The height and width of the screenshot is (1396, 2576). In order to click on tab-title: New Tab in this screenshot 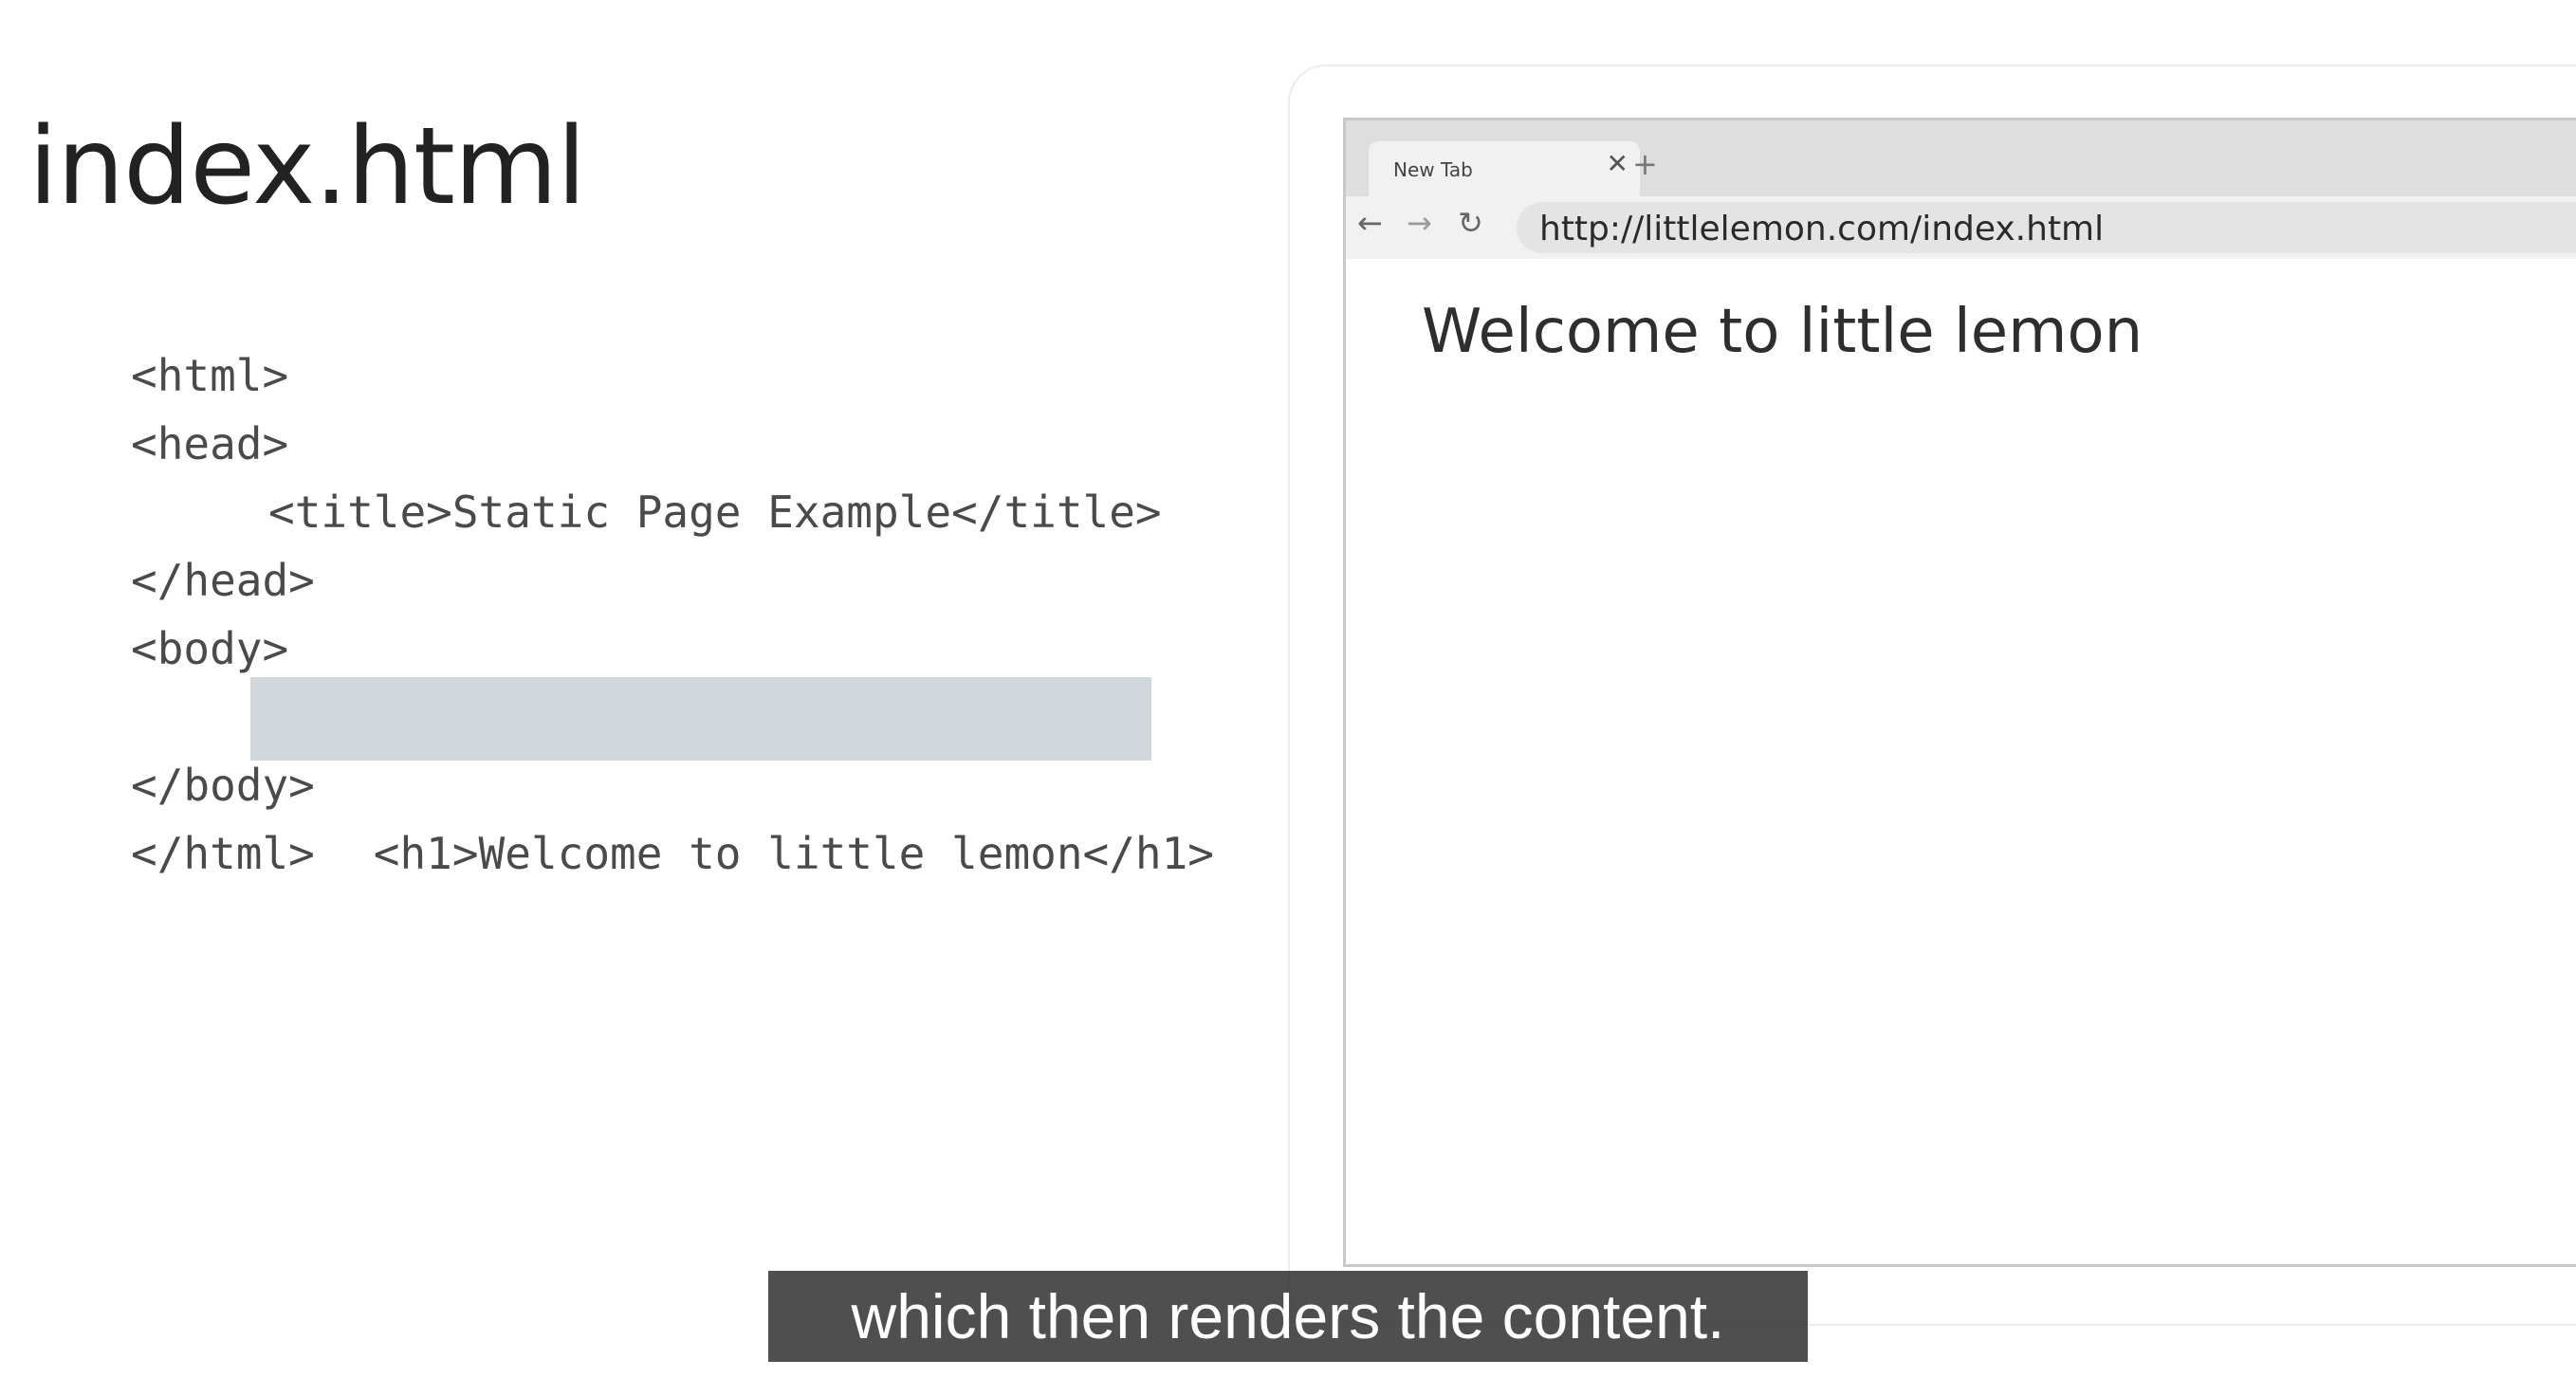, I will do `click(1433, 169)`.